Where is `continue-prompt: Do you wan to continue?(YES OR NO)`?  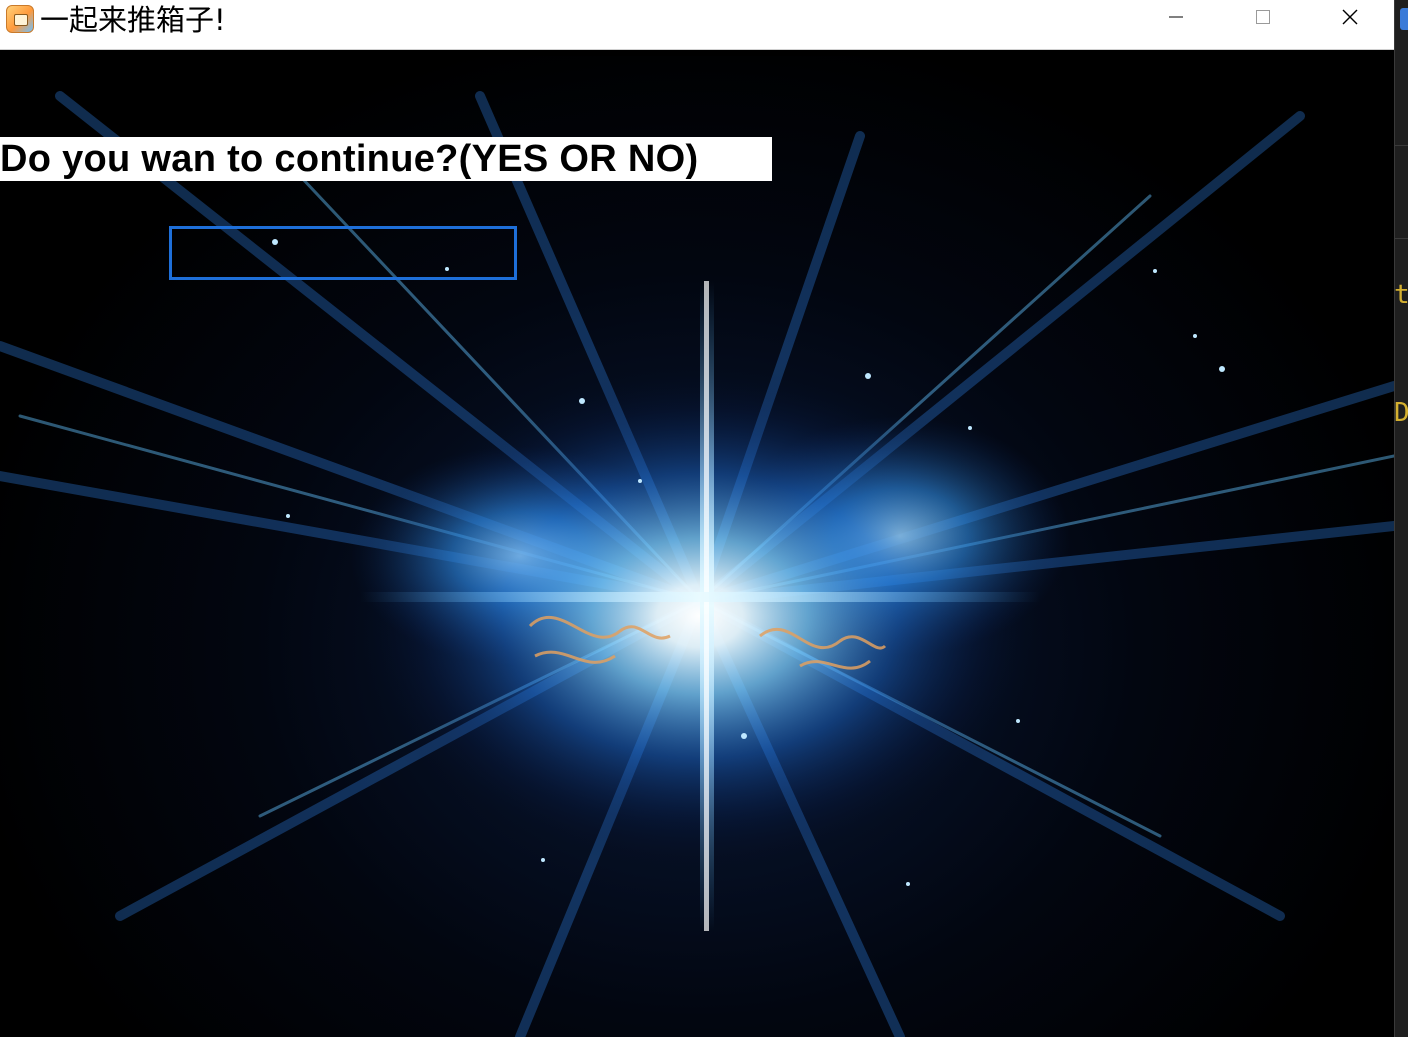 continue-prompt: Do you wan to continue?(YES OR NO) is located at coordinates (386, 159).